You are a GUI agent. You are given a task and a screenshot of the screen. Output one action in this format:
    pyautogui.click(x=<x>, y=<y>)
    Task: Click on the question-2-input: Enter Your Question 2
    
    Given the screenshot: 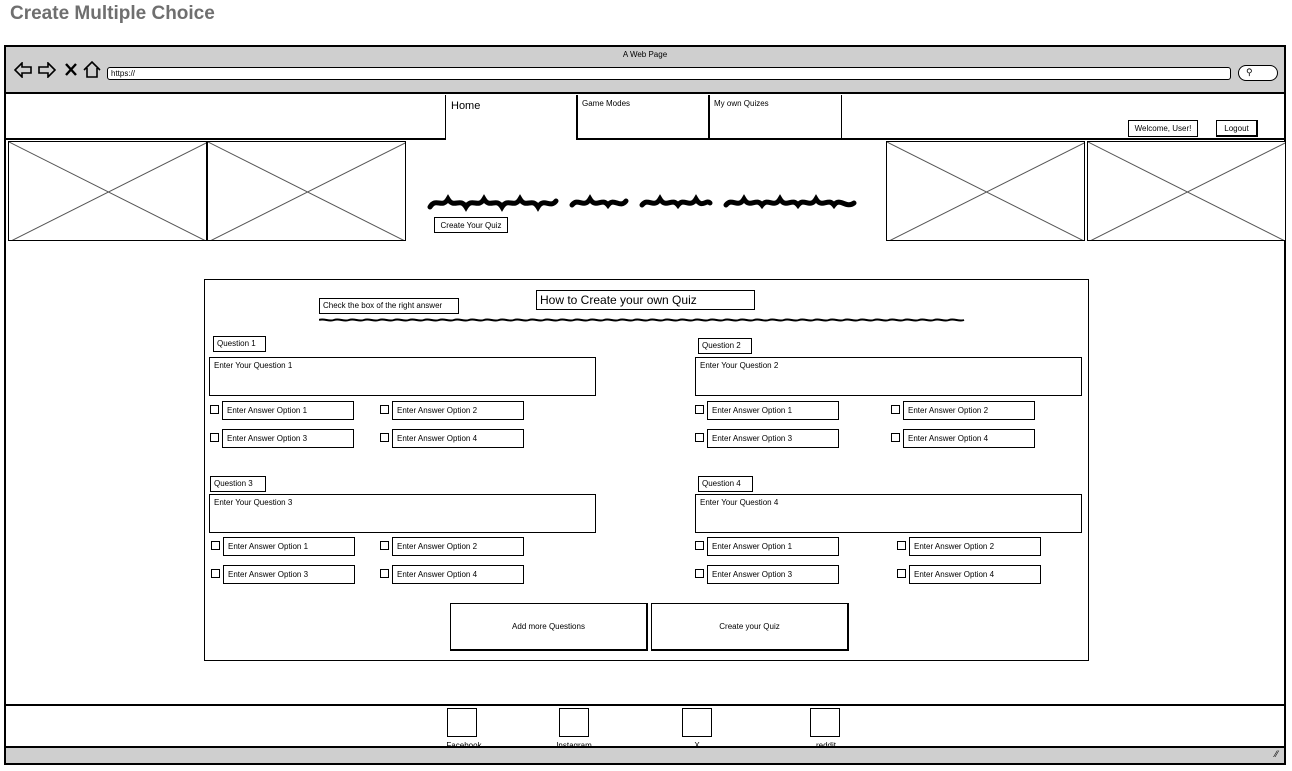 What is the action you would take?
    pyautogui.click(x=888, y=376)
    